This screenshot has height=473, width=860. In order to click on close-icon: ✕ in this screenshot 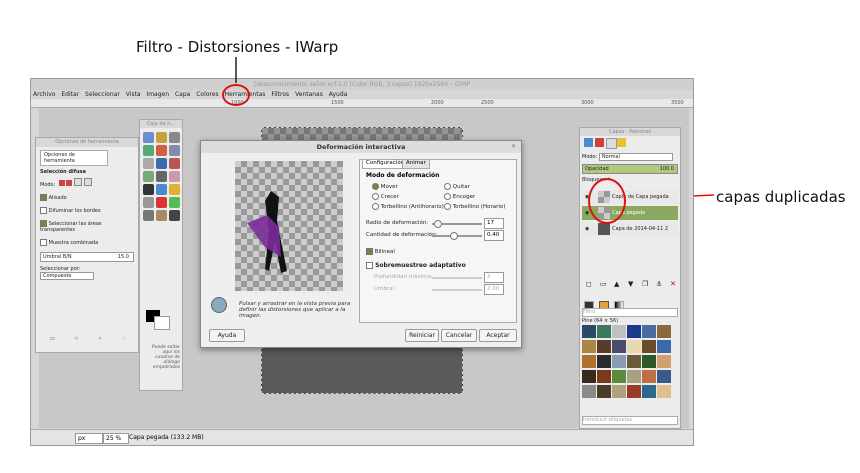, I will do `click(513, 146)`.